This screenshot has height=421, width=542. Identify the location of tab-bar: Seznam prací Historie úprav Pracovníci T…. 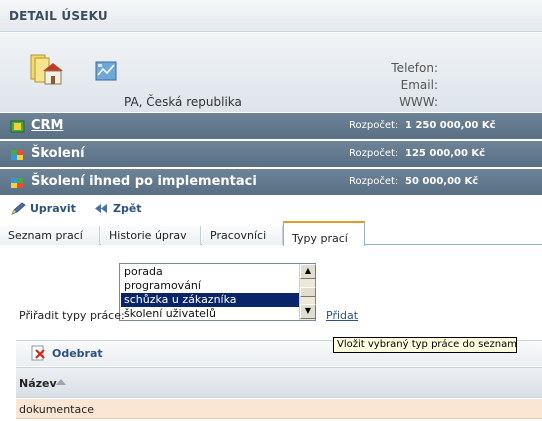
(271, 233).